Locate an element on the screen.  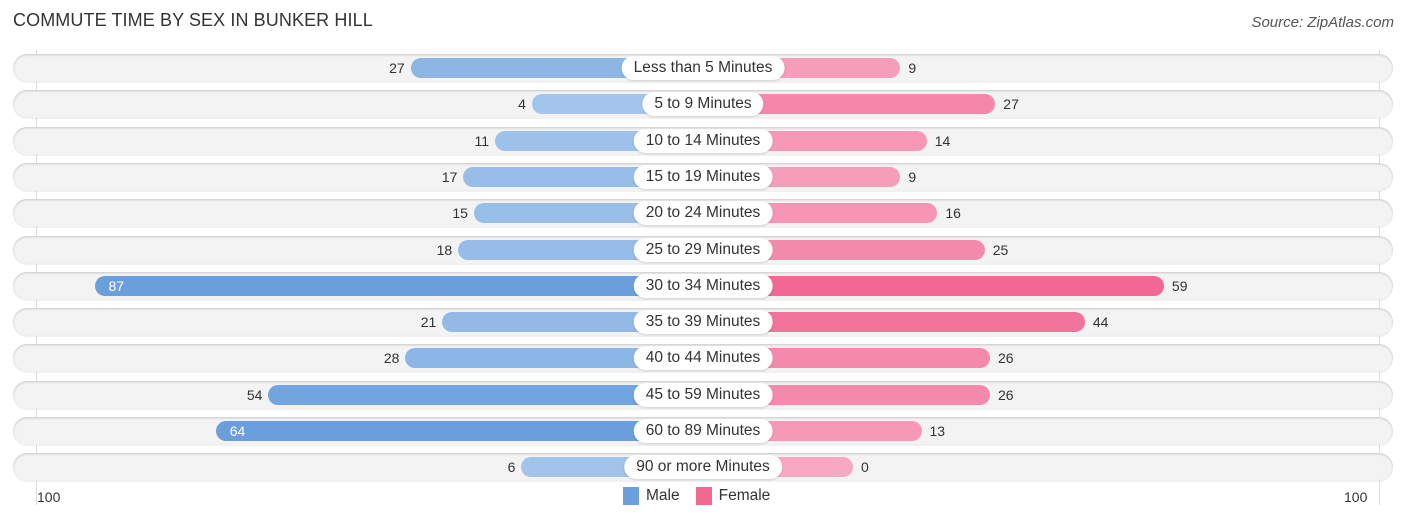
legend-label-female: Female is located at coordinates (744, 495).